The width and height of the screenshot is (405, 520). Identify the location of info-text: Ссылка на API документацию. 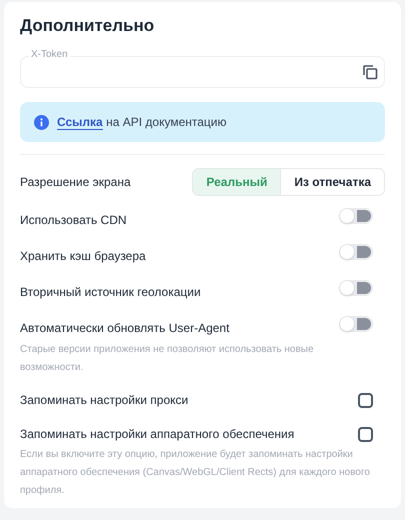
(141, 122).